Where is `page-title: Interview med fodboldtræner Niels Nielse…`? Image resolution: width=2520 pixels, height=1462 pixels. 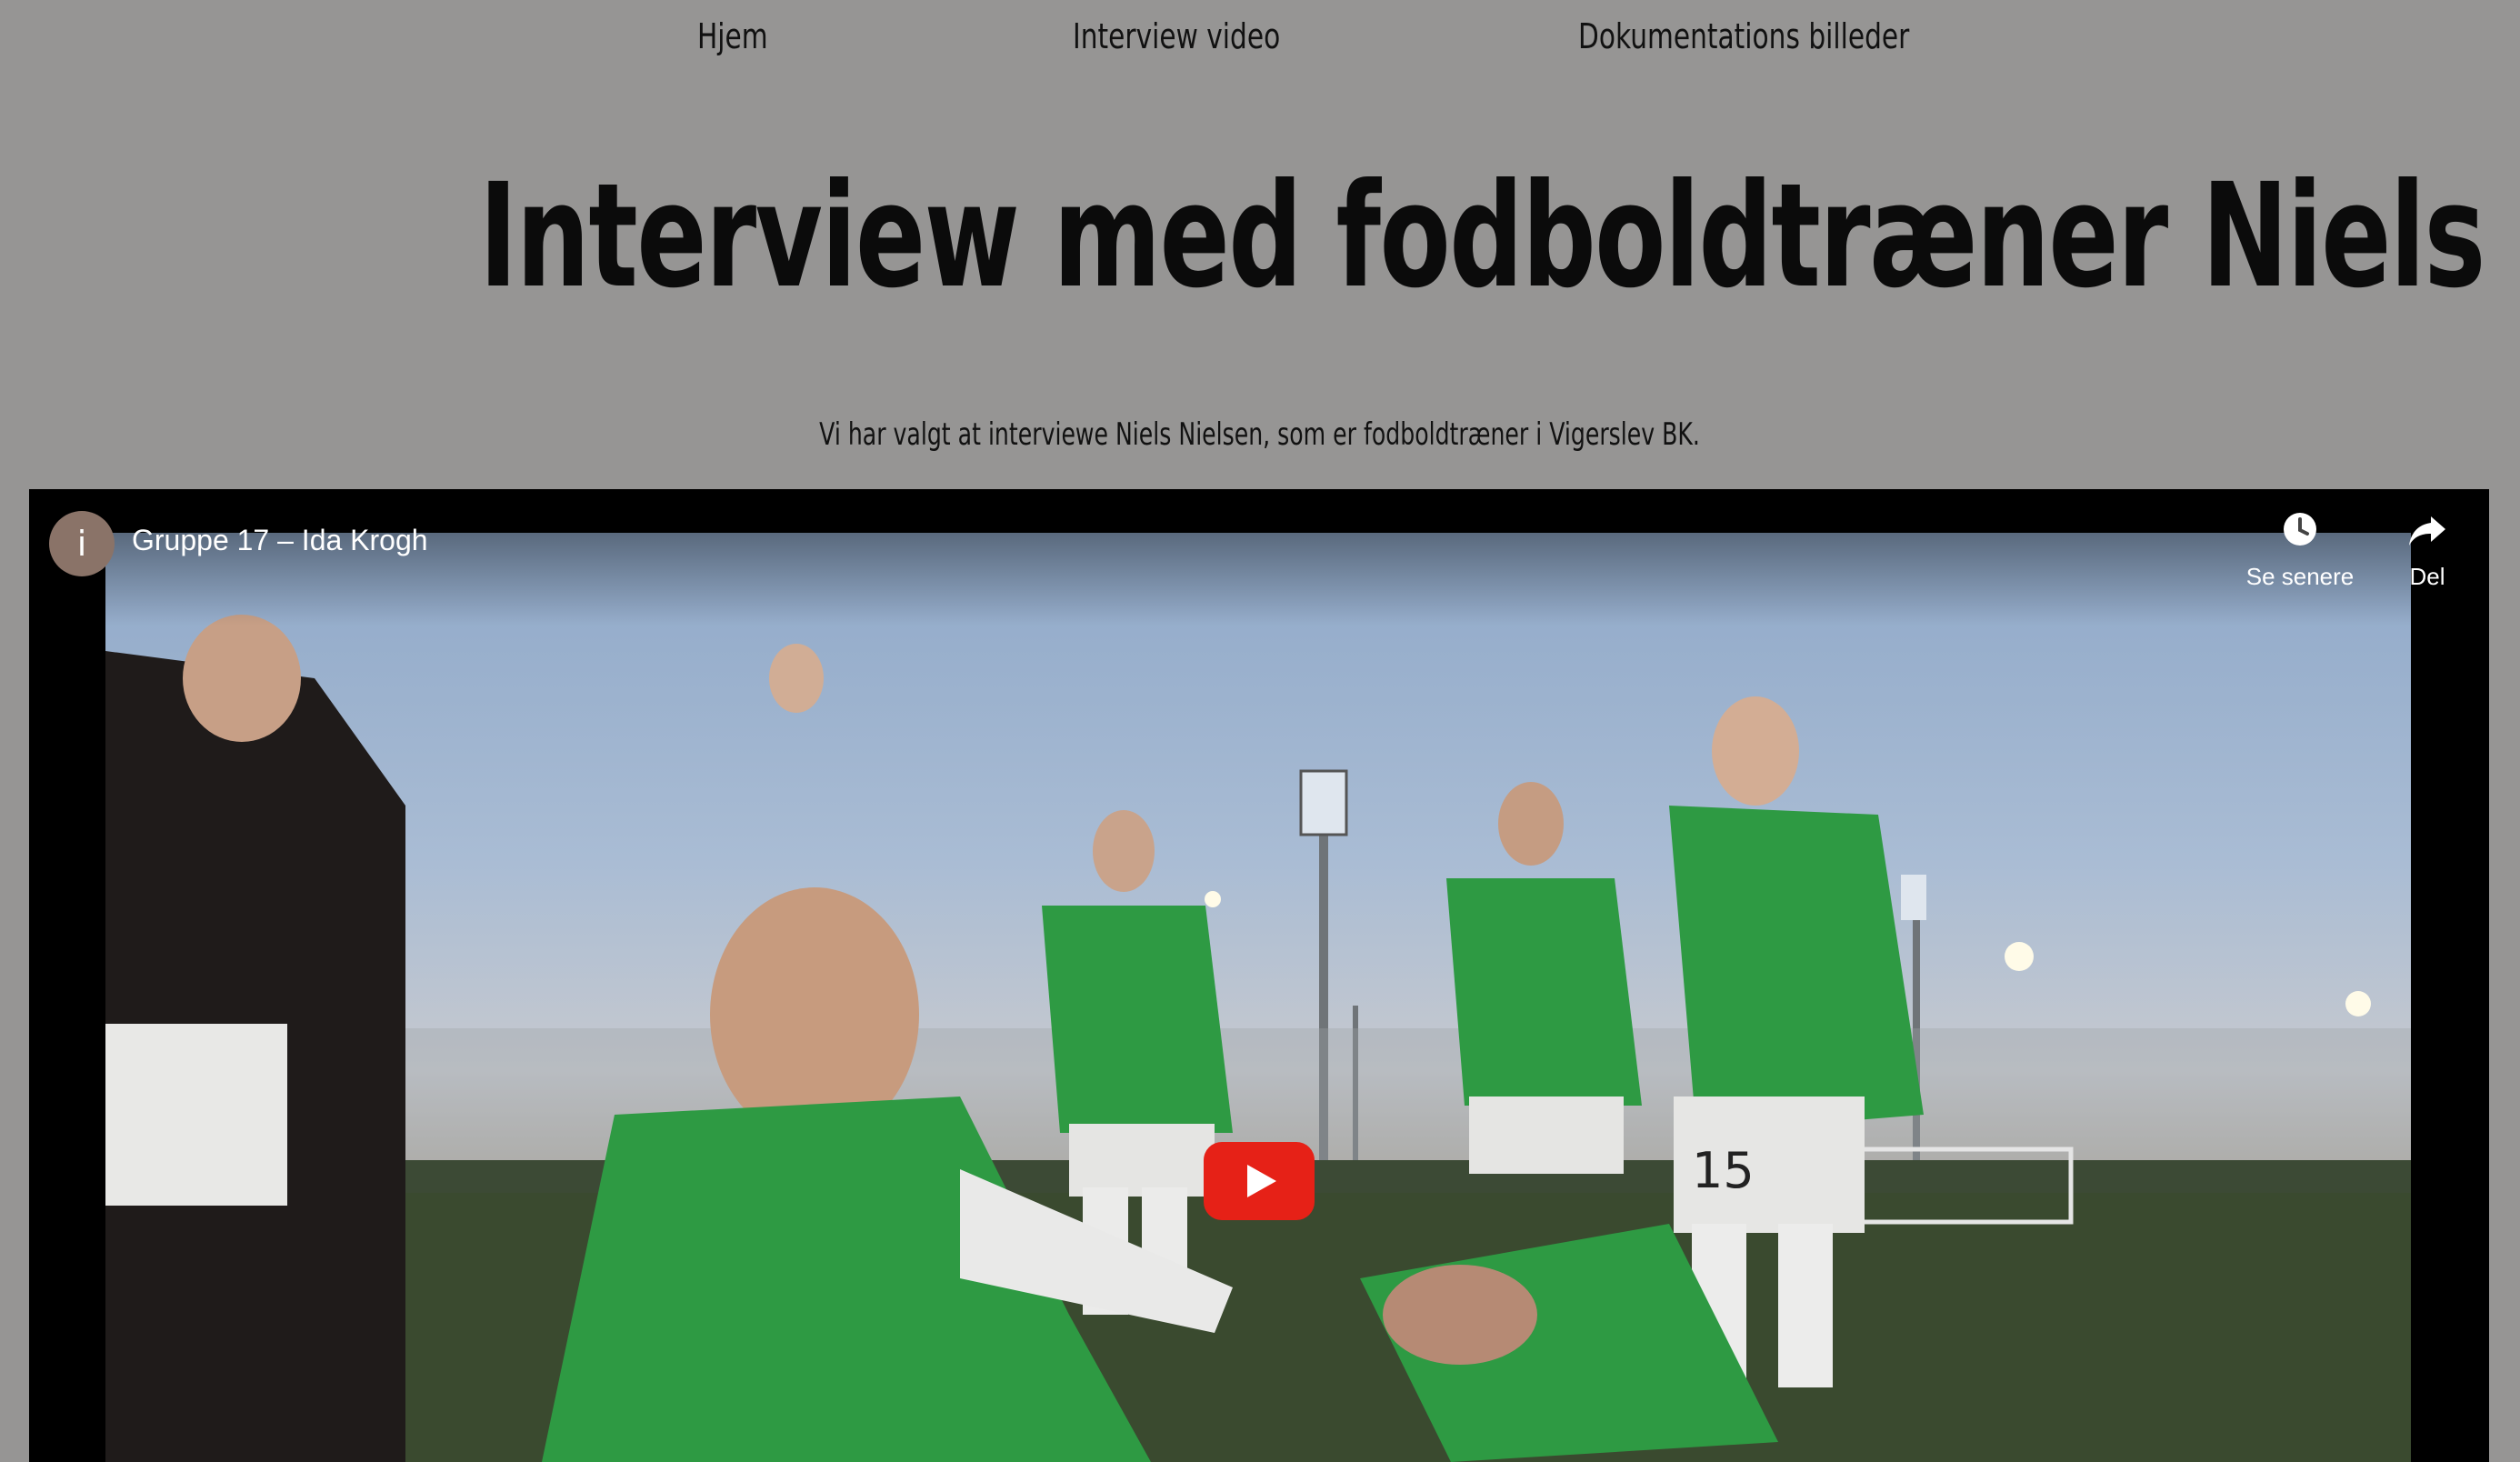
page-title: Interview med fodboldtræner Niels Nielse… is located at coordinates (1499, 237).